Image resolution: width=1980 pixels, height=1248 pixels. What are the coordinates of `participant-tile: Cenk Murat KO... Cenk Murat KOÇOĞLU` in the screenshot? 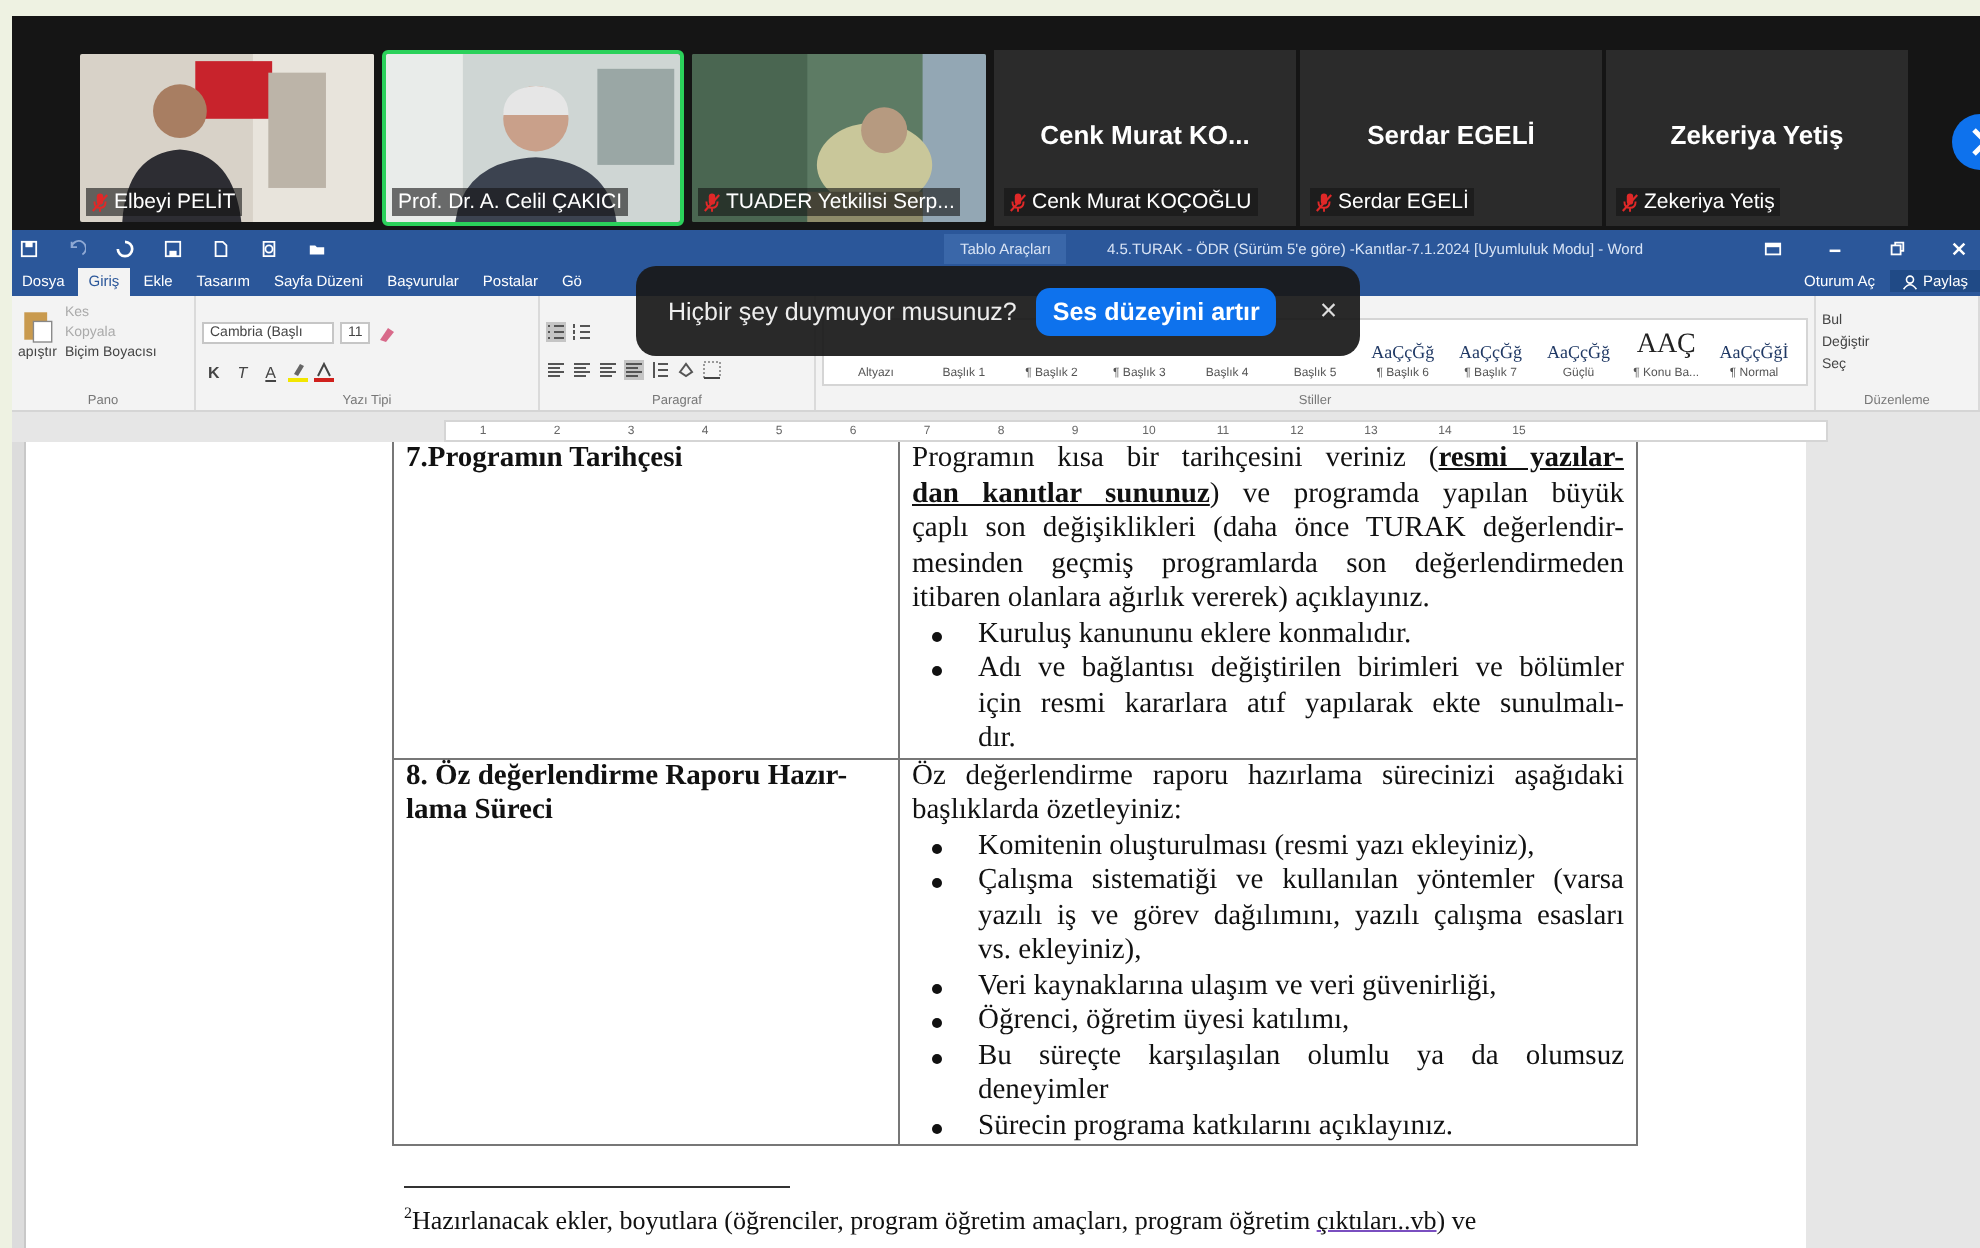 It's located at (1145, 138).